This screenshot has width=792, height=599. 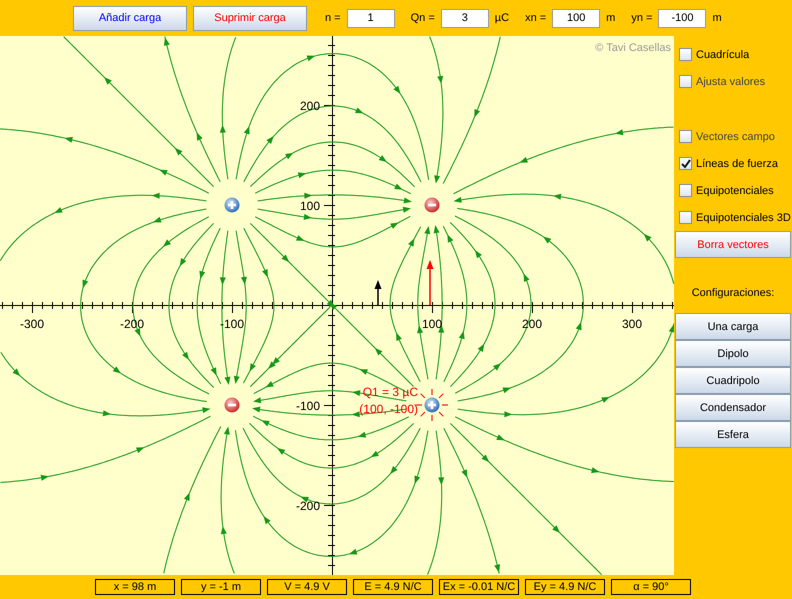 I want to click on checkbox-option: Equipotenciales, so click(x=733, y=190).